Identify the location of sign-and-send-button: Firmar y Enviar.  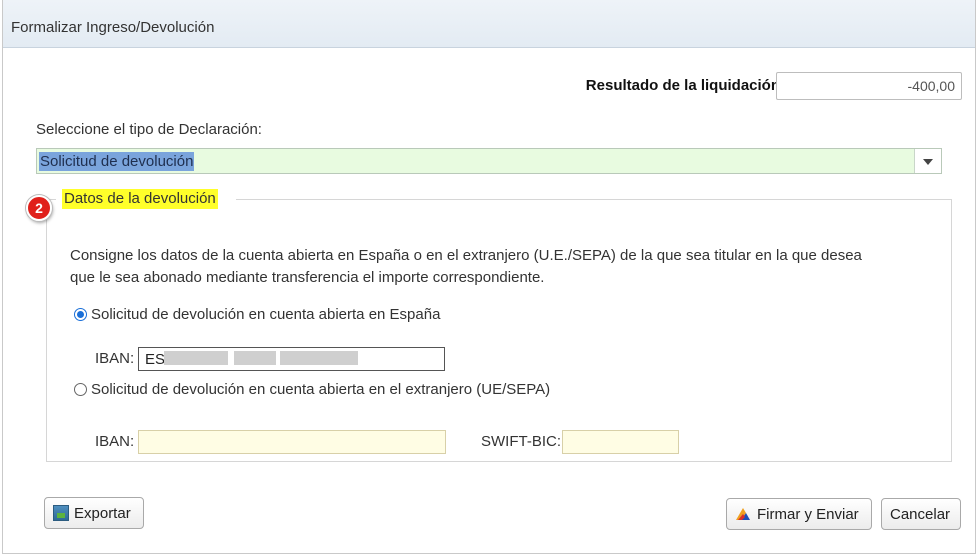
(799, 514).